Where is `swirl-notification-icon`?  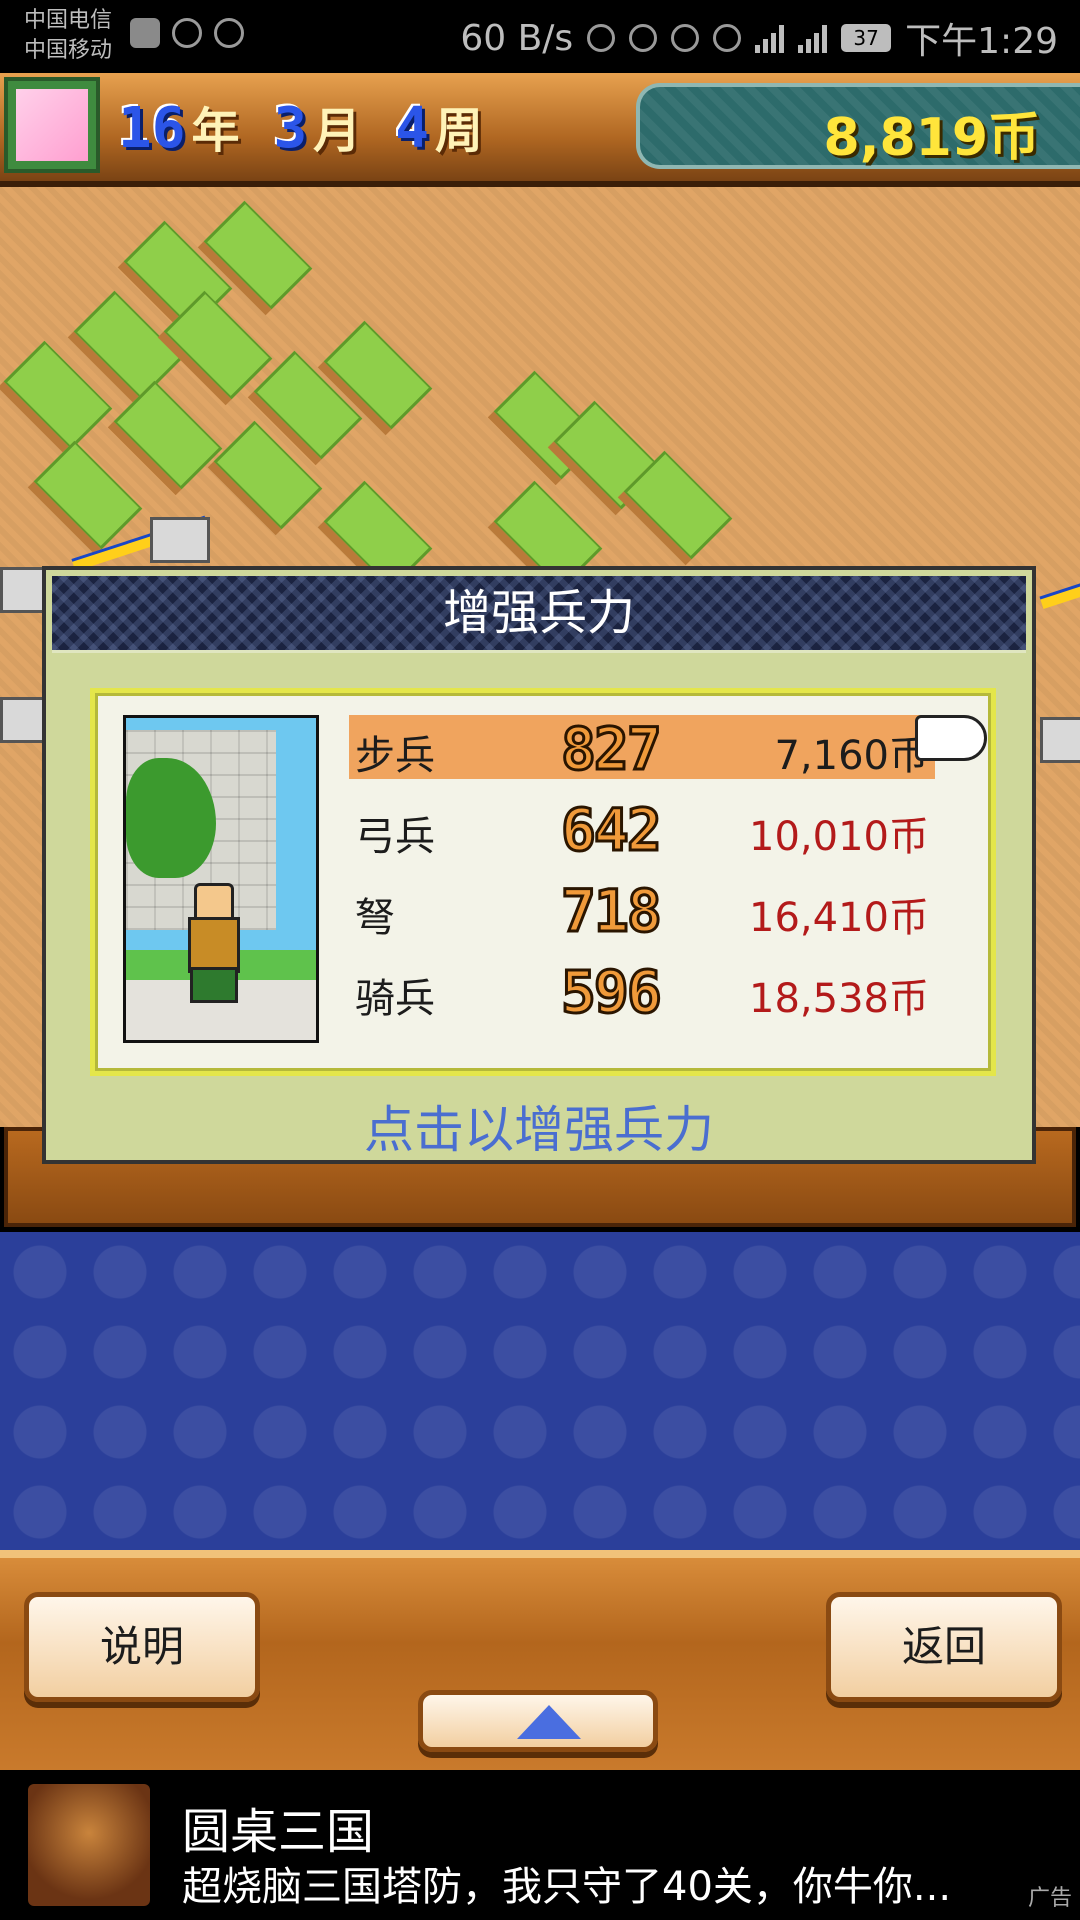 swirl-notification-icon is located at coordinates (187, 33).